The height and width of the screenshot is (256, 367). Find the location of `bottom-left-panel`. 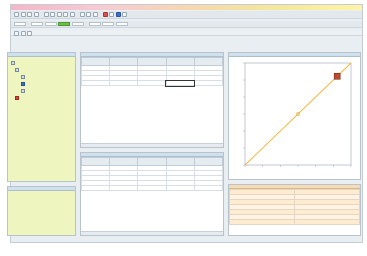

bottom-left-panel is located at coordinates (41, 211).